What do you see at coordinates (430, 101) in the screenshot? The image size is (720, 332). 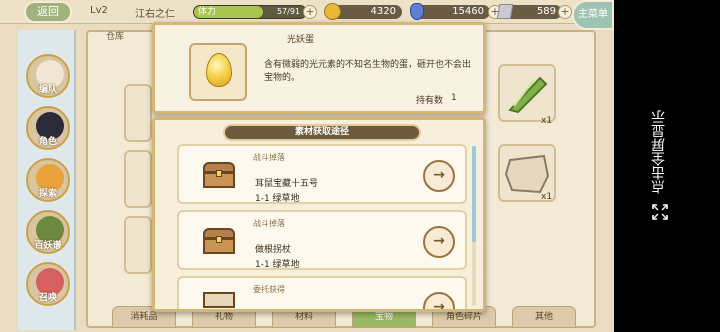 I see `hold-count-label: 持有数` at bounding box center [430, 101].